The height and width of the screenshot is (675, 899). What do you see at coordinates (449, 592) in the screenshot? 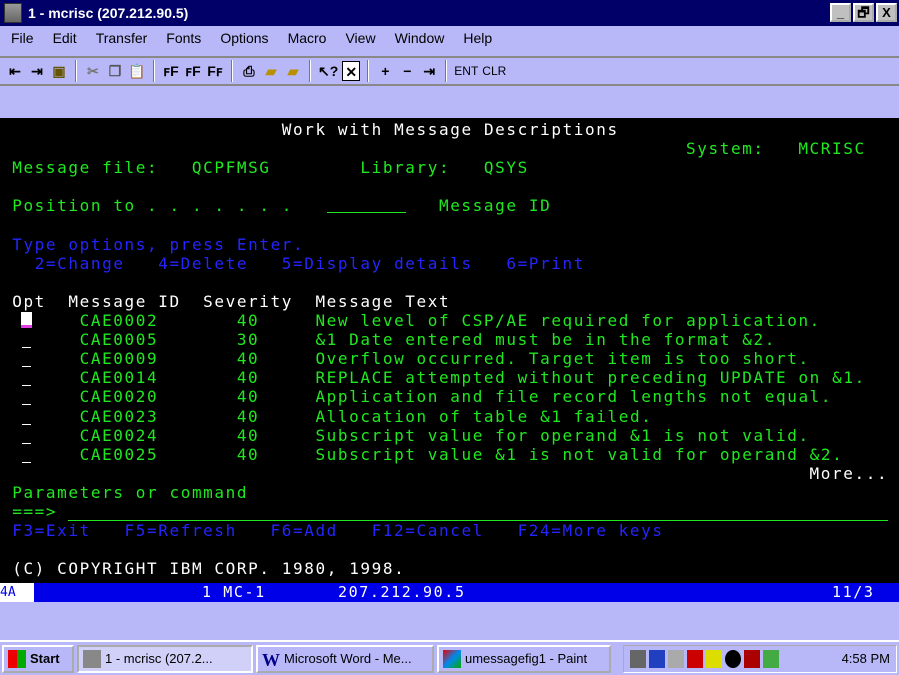
I see `status-bar: 4A 1 MC-1 207.212.90.5 11/3` at bounding box center [449, 592].